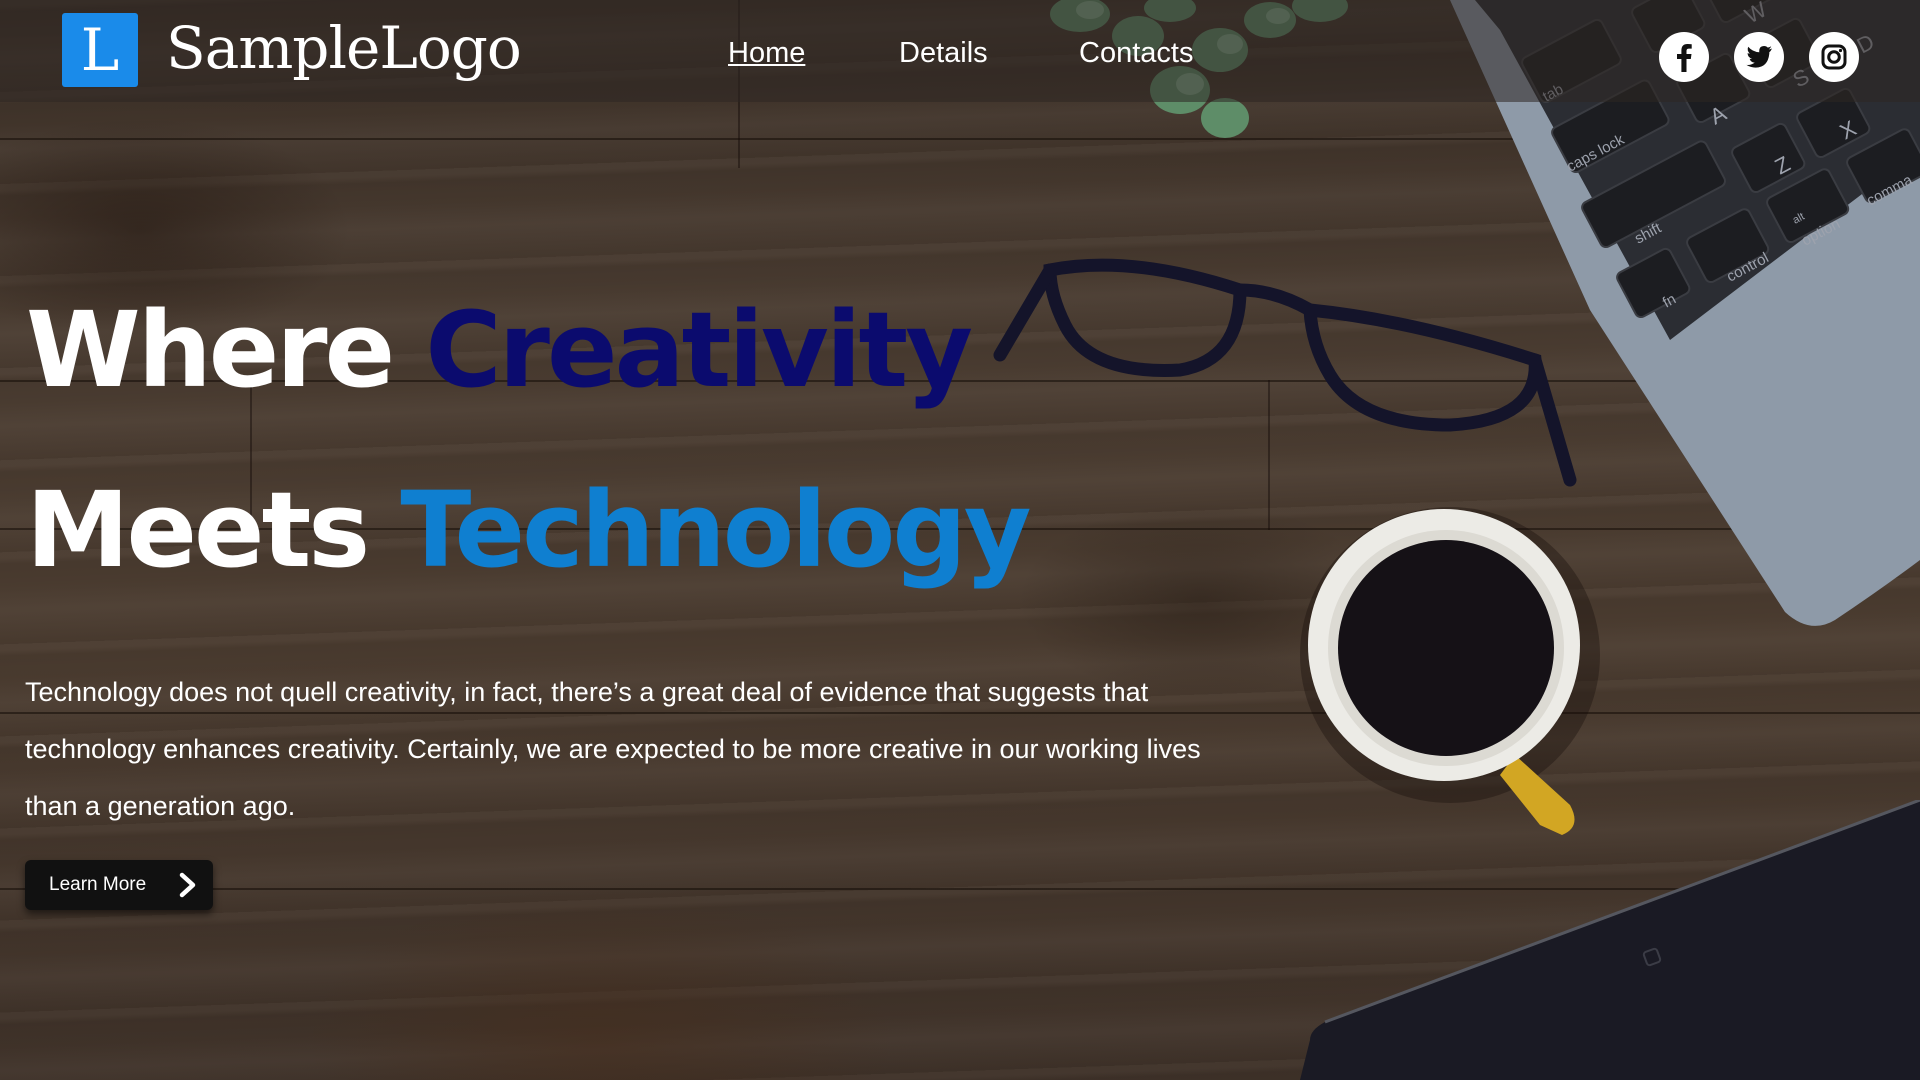 This screenshot has width=1920, height=1080. I want to click on nav-link-contacts: Contacts, so click(1136, 53).